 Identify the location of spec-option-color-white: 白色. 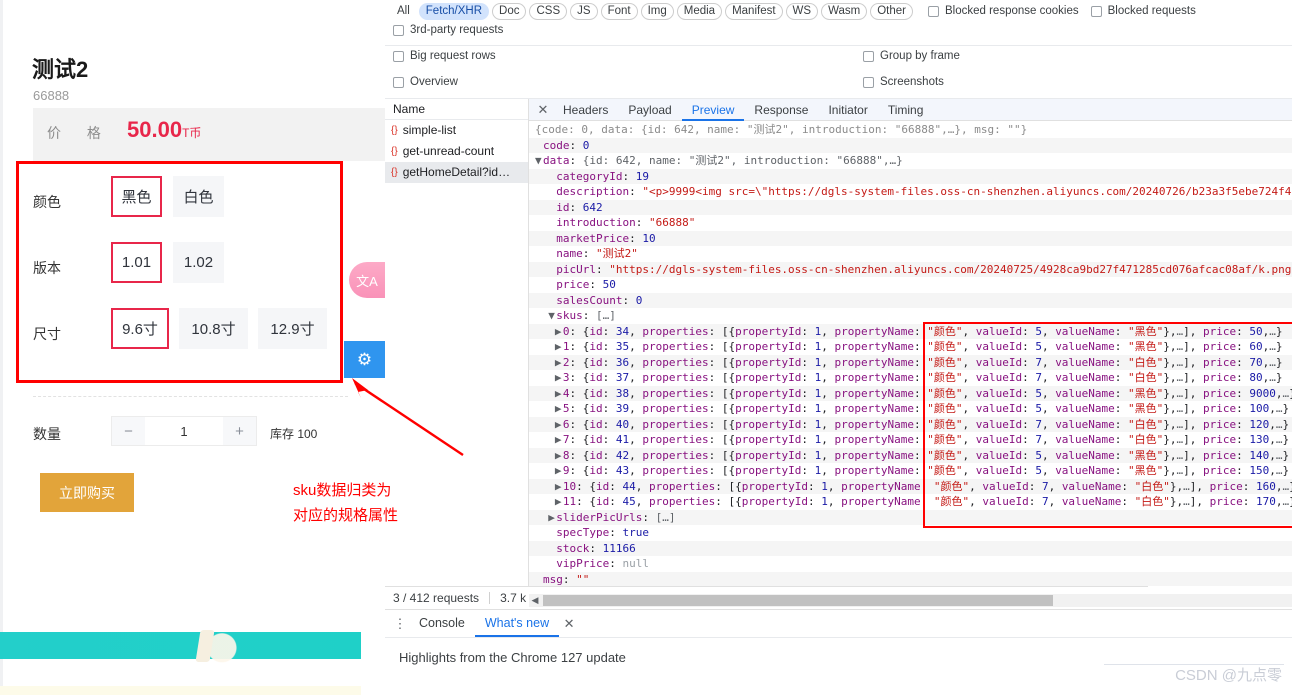
(198, 196).